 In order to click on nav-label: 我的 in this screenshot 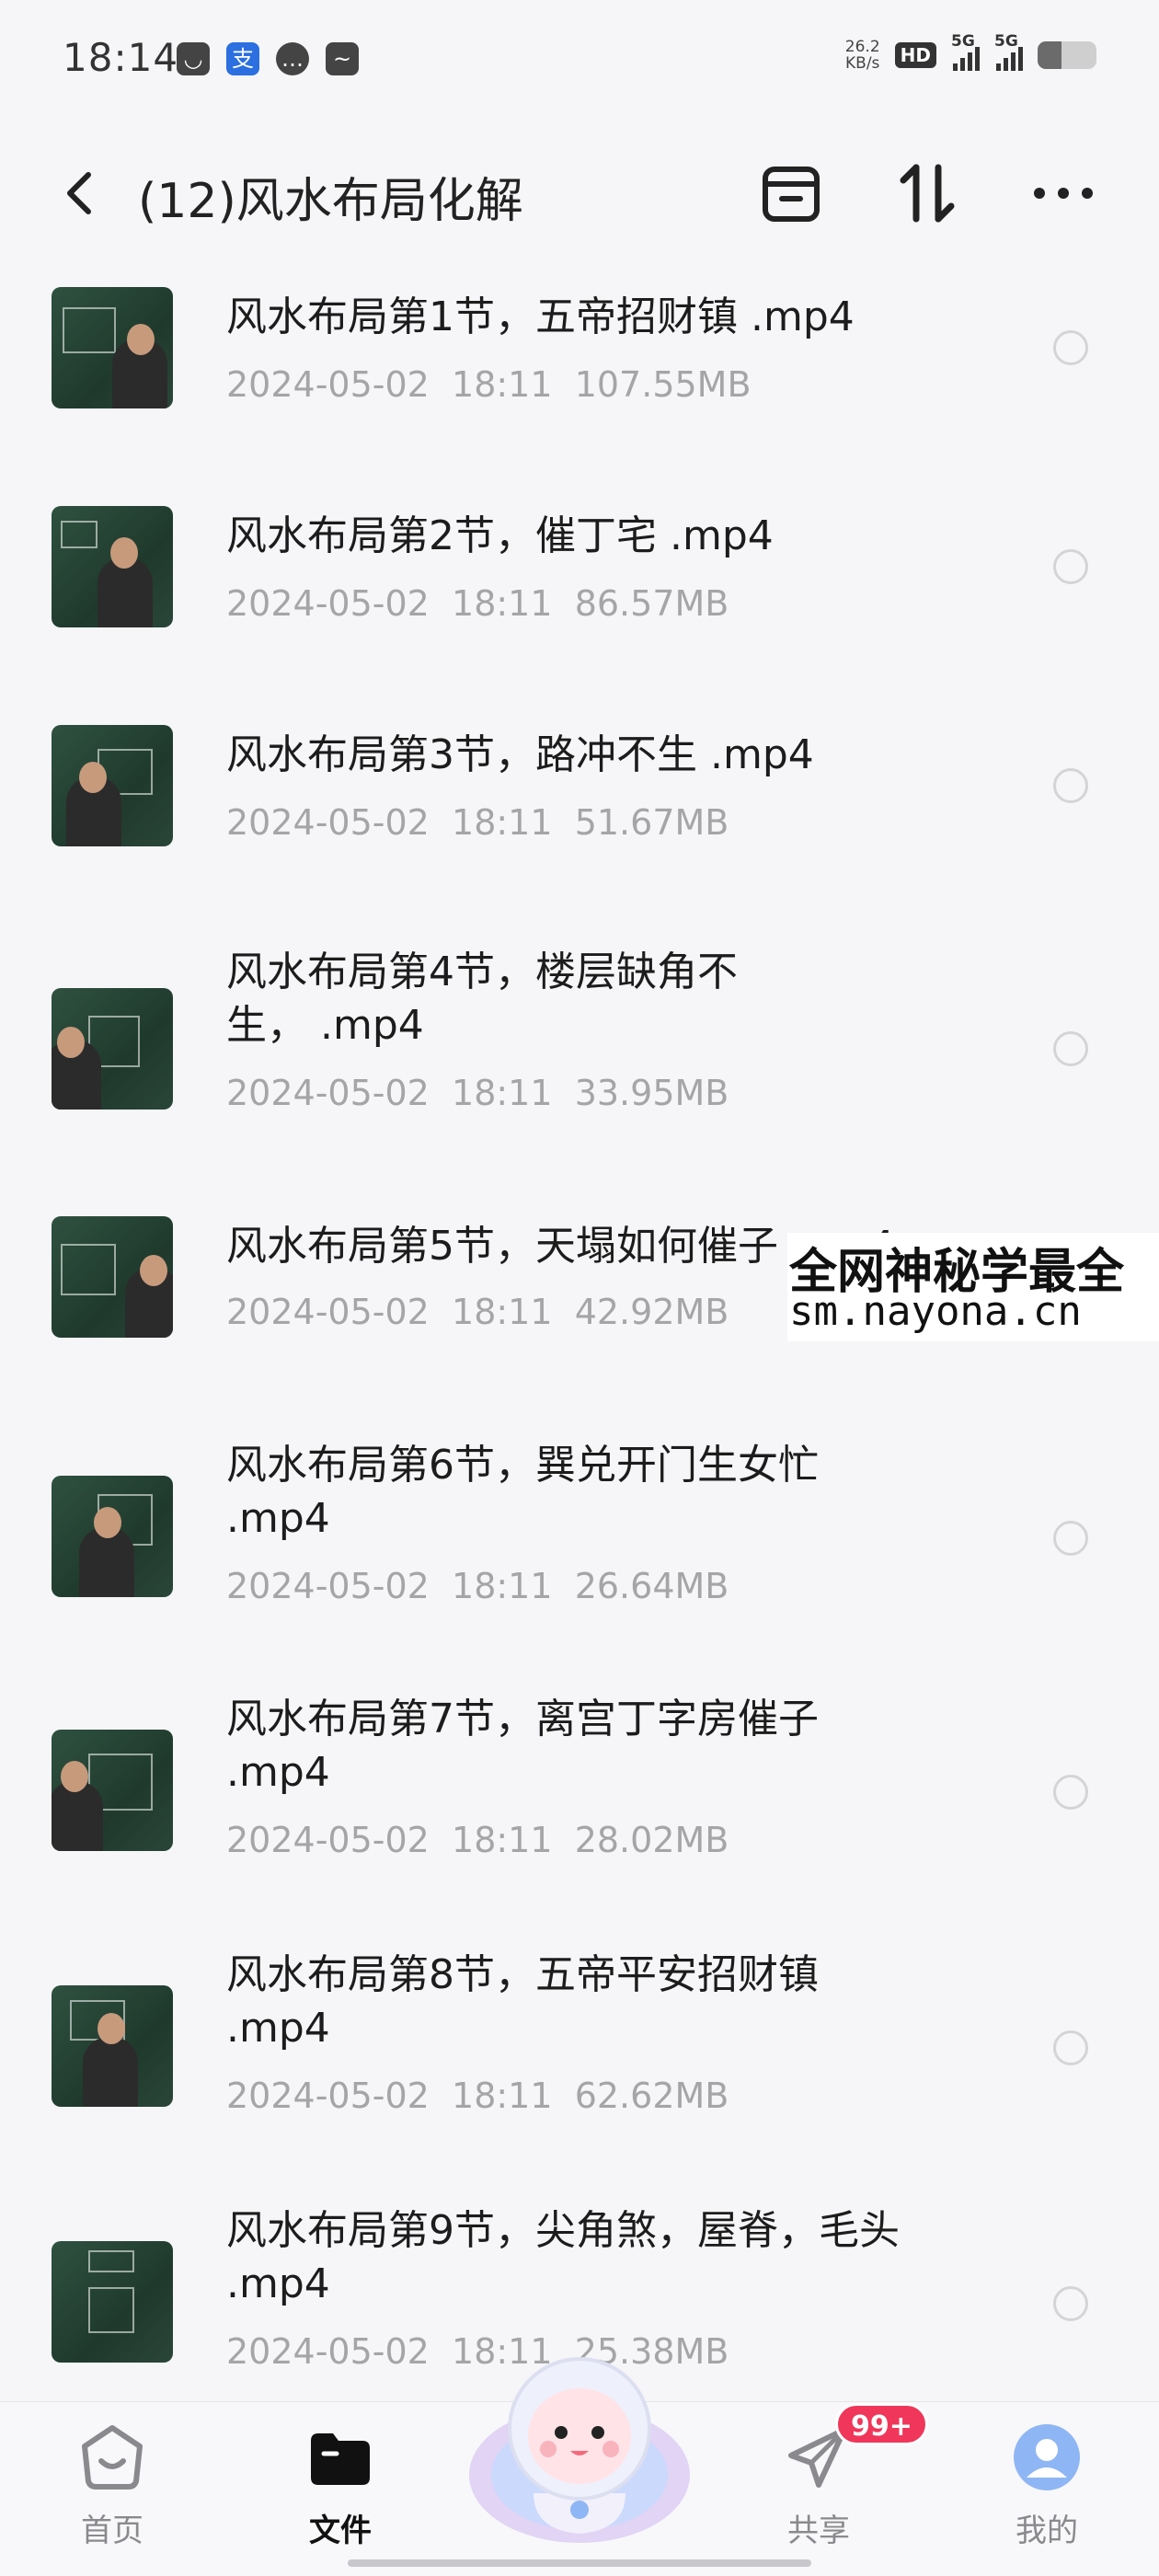, I will do `click(1047, 2531)`.